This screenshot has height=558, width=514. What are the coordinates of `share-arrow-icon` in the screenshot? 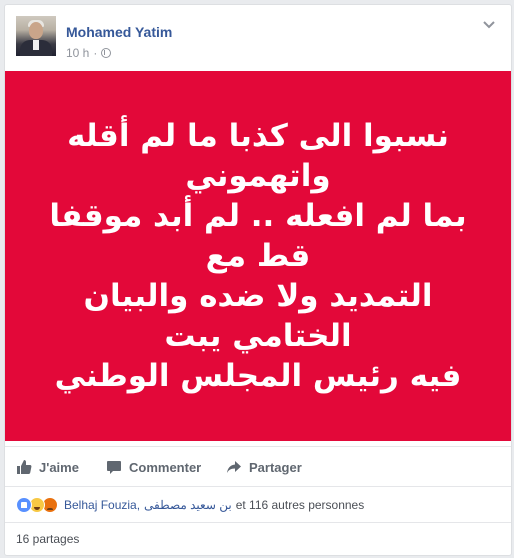 It's located at (234, 467).